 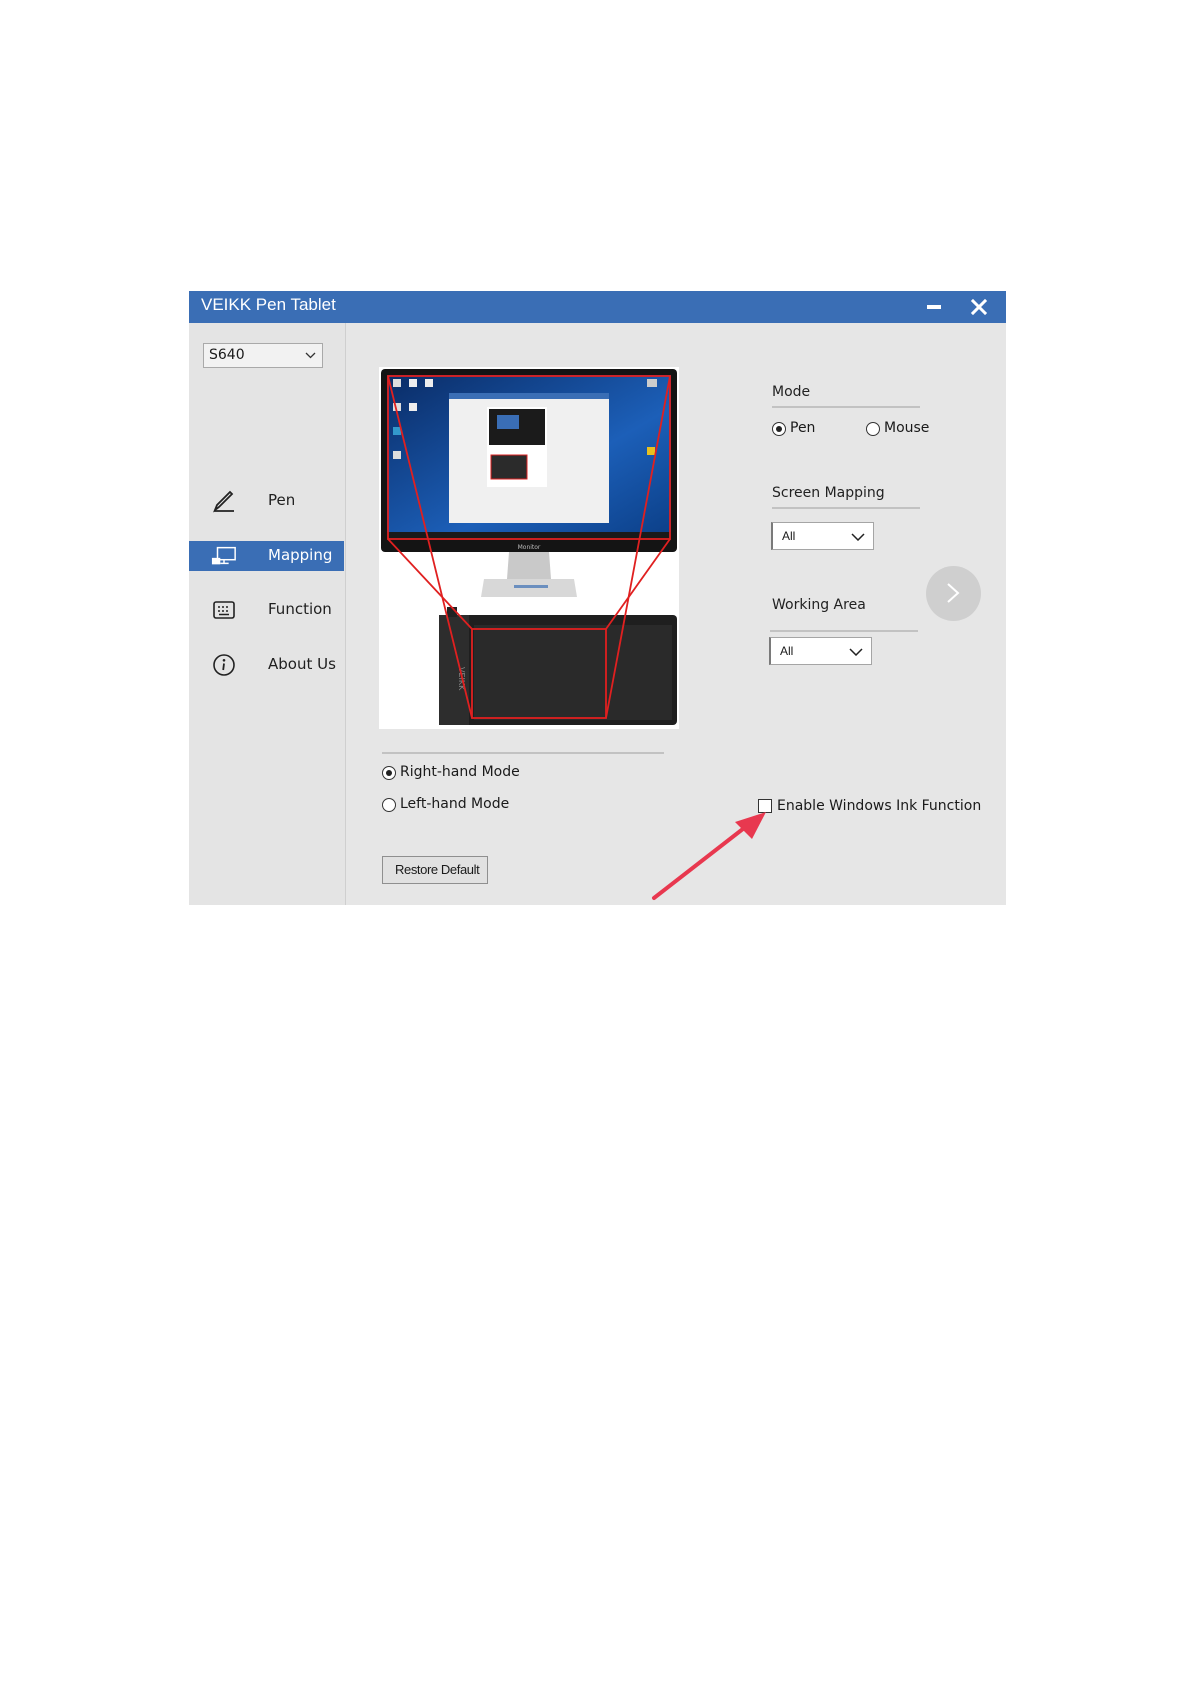 What do you see at coordinates (820, 651) in the screenshot?
I see `working-area-select: All` at bounding box center [820, 651].